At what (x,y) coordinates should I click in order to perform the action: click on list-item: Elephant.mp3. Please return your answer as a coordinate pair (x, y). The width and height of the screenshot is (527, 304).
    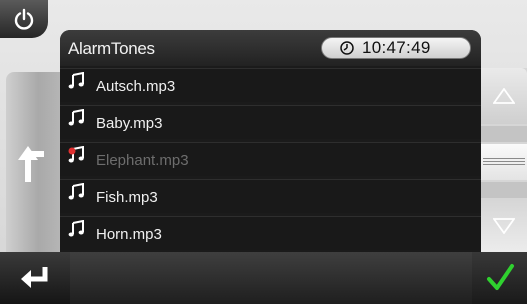
    Looking at the image, I should click on (270, 159).